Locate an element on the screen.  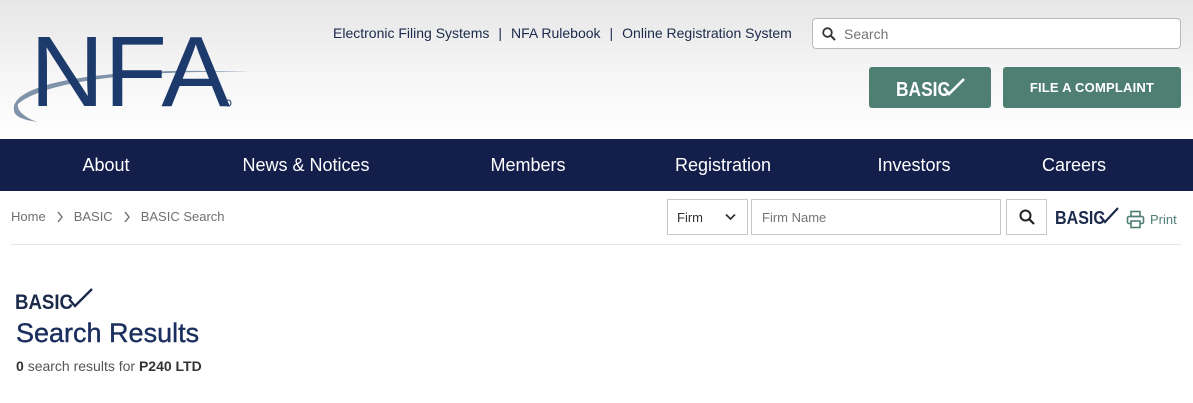
nfa-logo-graphic: NFA is located at coordinates (131, 72).